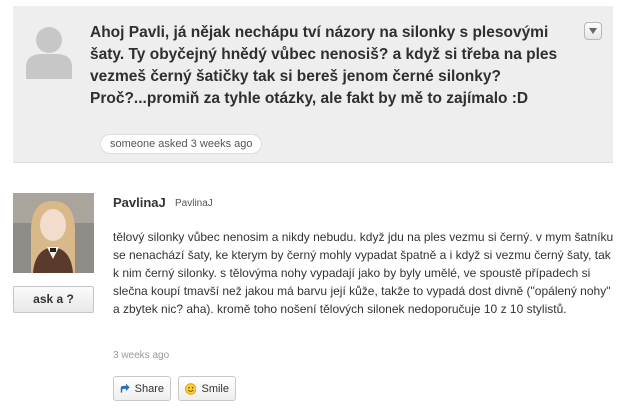  I want to click on user-avatar-photo, so click(53, 233).